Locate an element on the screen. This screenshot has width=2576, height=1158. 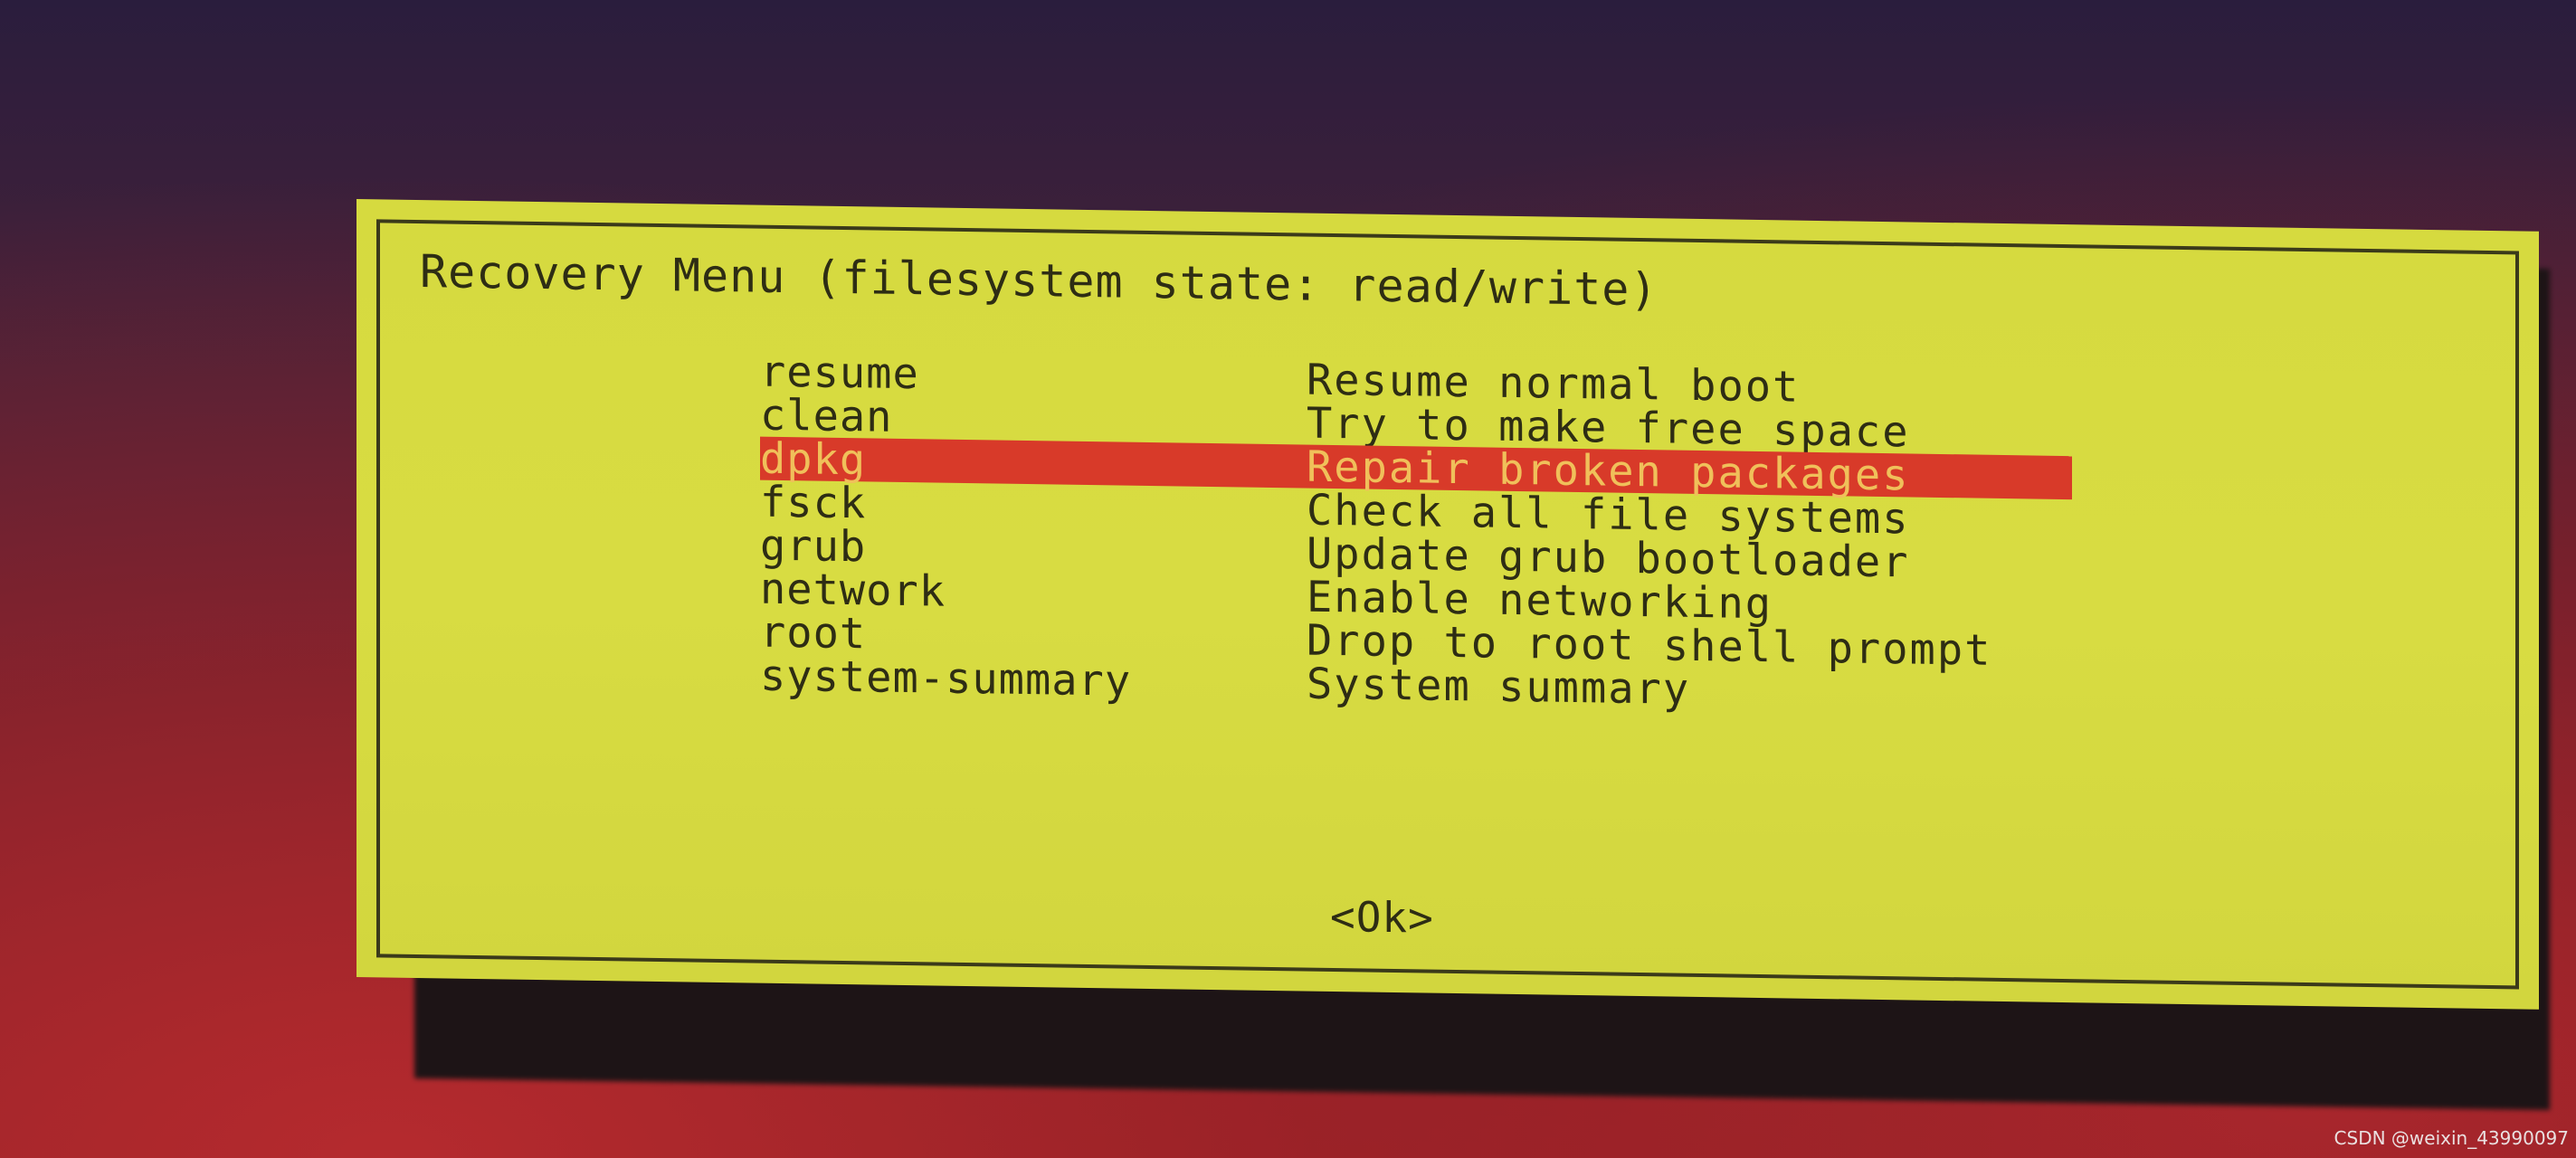
menu-item-key: system-summary is located at coordinates (946, 678).